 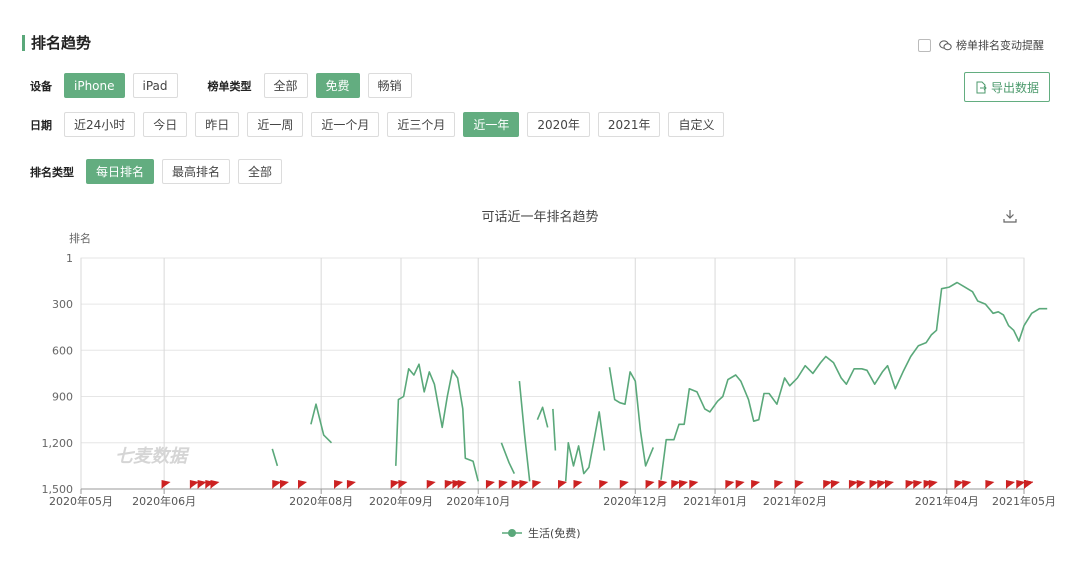 What do you see at coordinates (1024, 501) in the screenshot?
I see `x-tick-label: 2021年05月` at bounding box center [1024, 501].